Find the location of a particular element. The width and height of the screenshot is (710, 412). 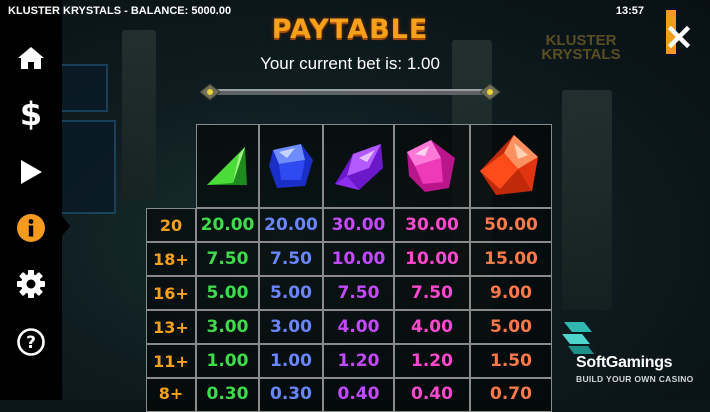

green-gem-icon is located at coordinates (226, 166).